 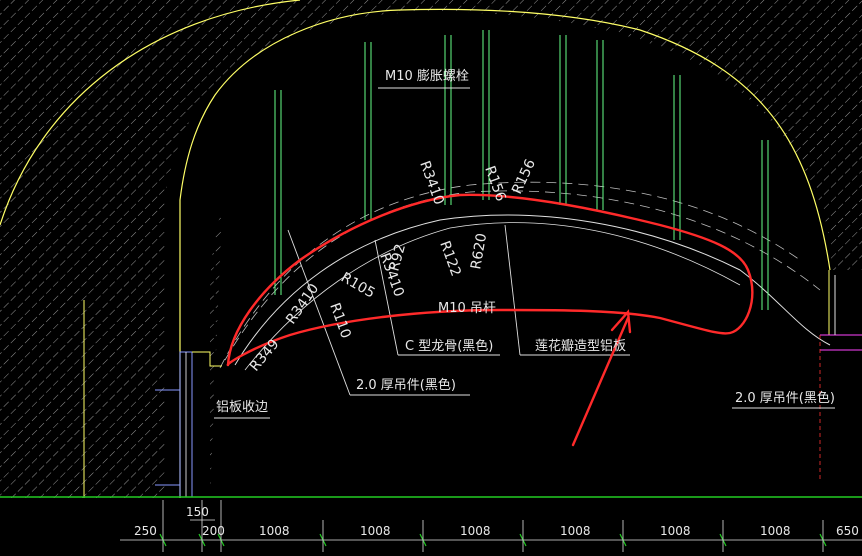 I want to click on label-hanger-rod: M10 吊杆, so click(x=467, y=308).